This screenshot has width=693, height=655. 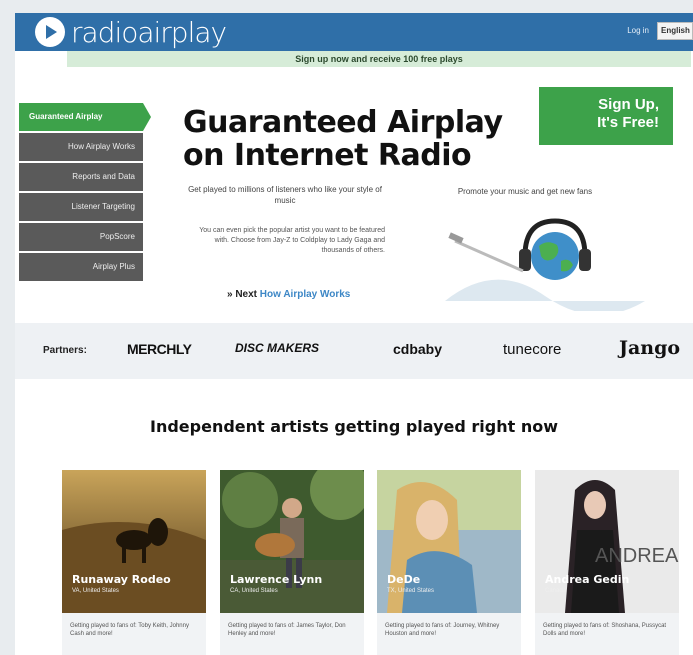 I want to click on next-link: » Next How Airplay Works, so click(x=288, y=294).